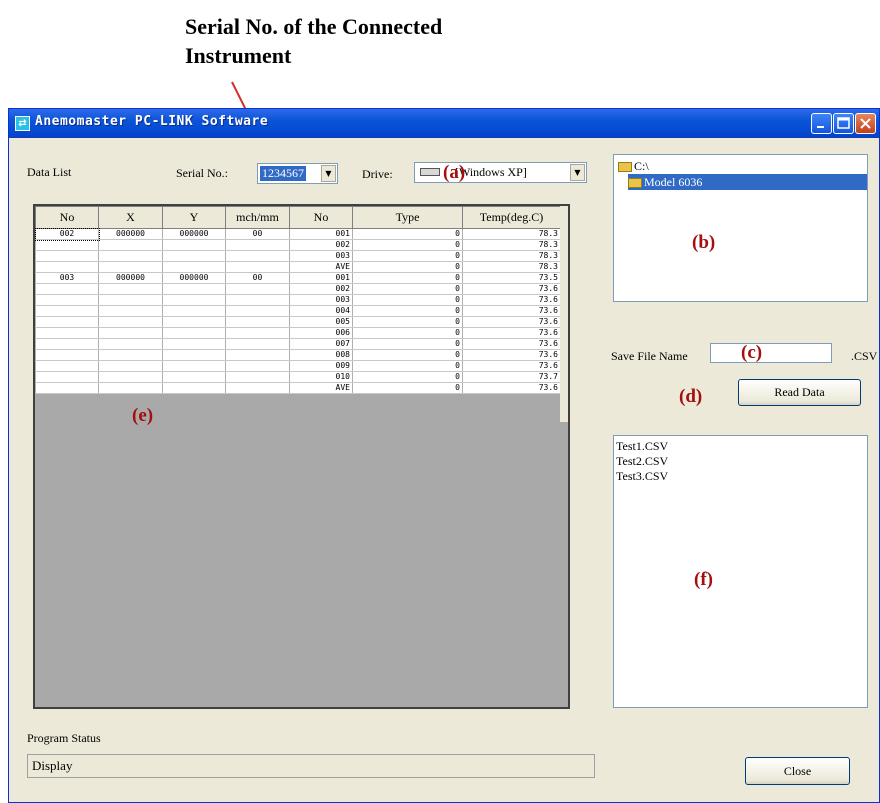  I want to click on grid-scrollbar, so click(564, 314).